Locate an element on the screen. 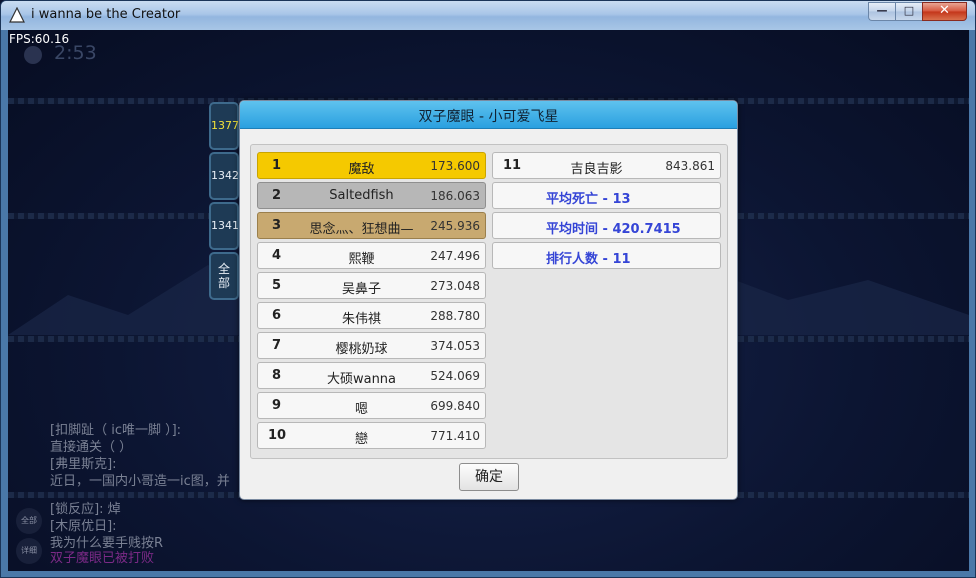 This screenshot has height=578, width=976. minimize-icon: — is located at coordinates (882, 10).